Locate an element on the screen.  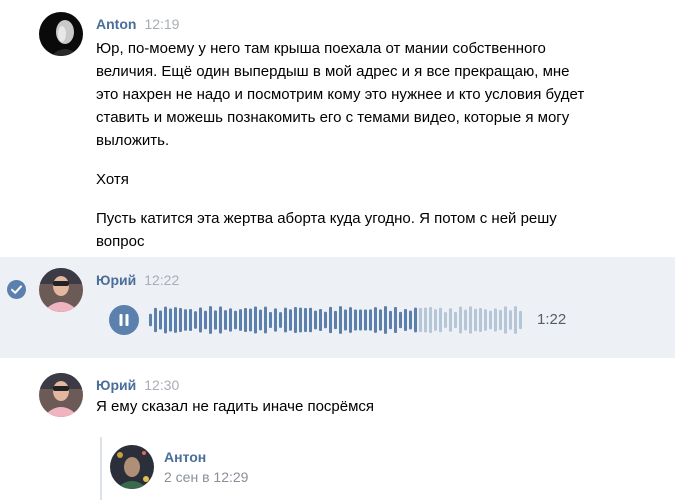
message-text: Я ему сказал не гадить иначе посрёмся is located at coordinates (235, 406).